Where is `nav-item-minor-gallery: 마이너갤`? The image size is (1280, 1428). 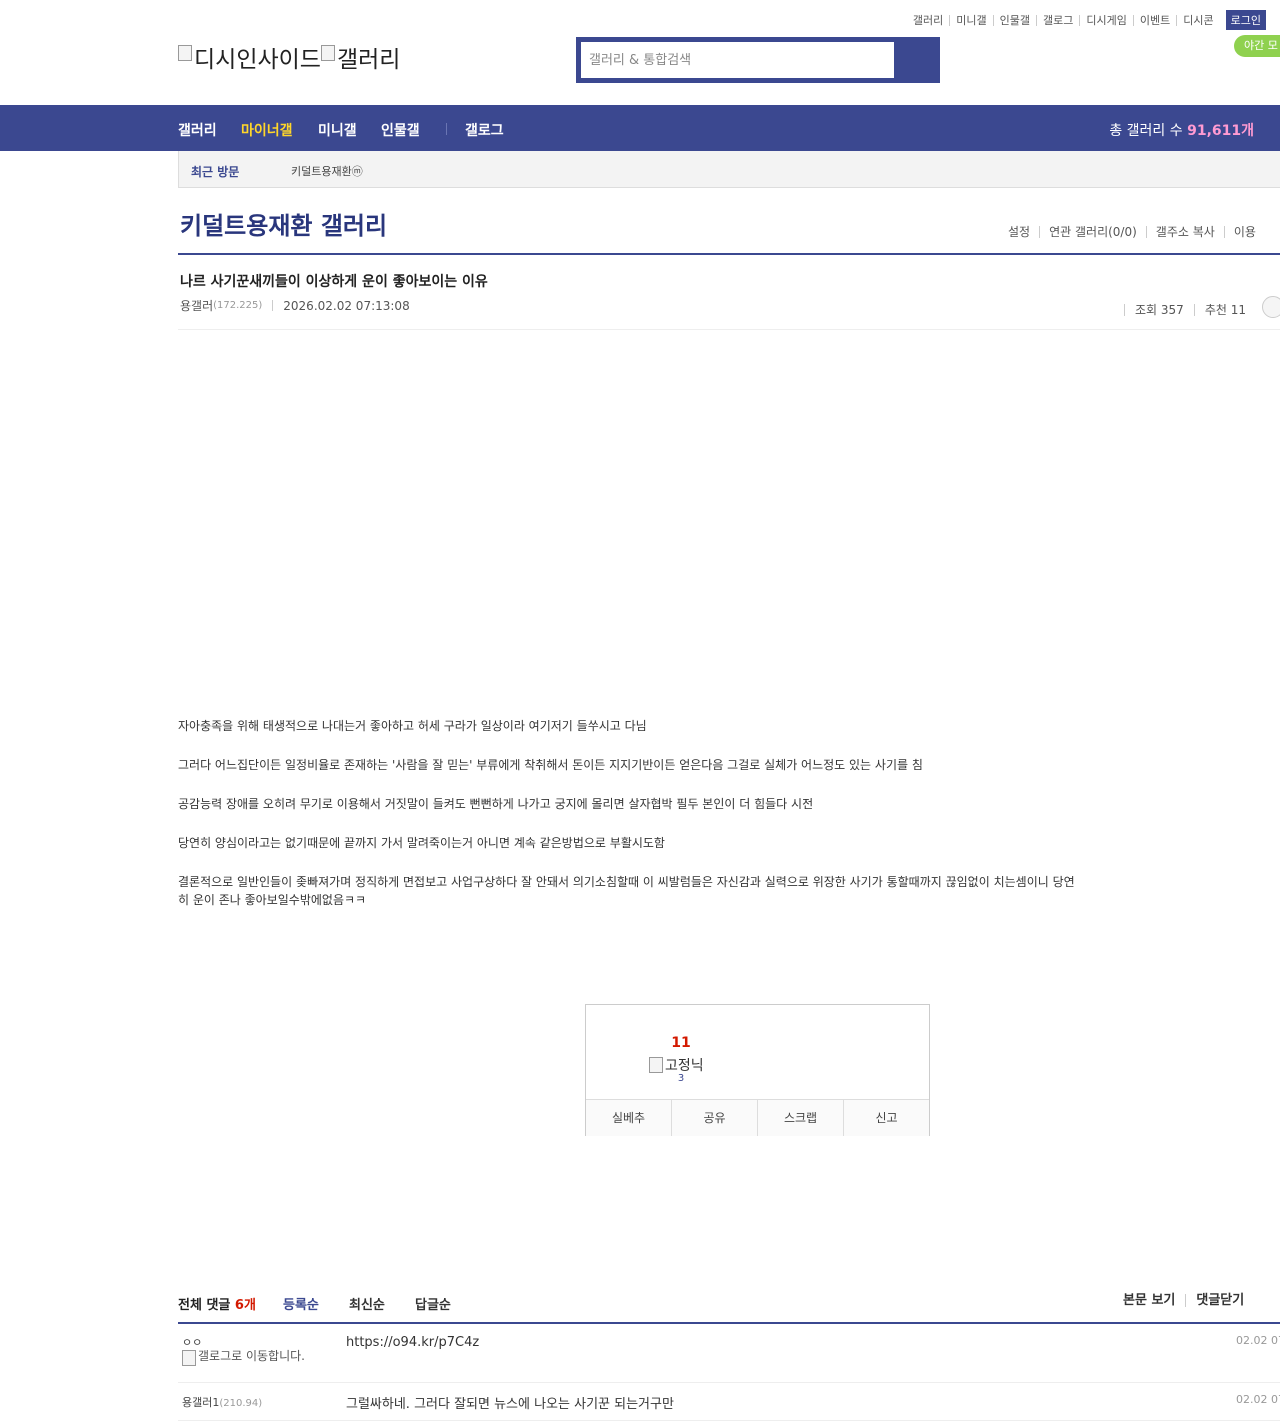 nav-item-minor-gallery: 마이너갤 is located at coordinates (267, 130).